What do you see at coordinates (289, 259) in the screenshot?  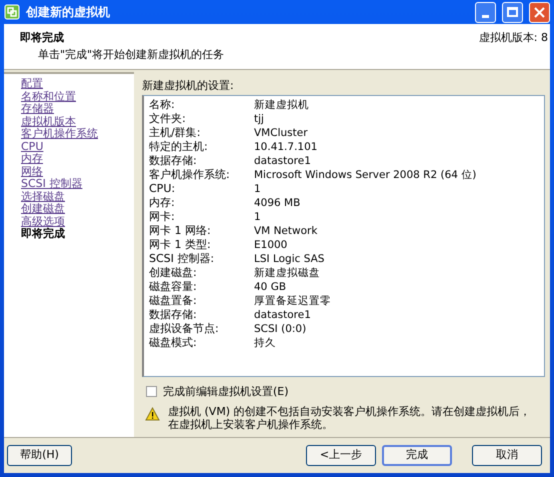 I see `setting-value: LSI Logic SAS` at bounding box center [289, 259].